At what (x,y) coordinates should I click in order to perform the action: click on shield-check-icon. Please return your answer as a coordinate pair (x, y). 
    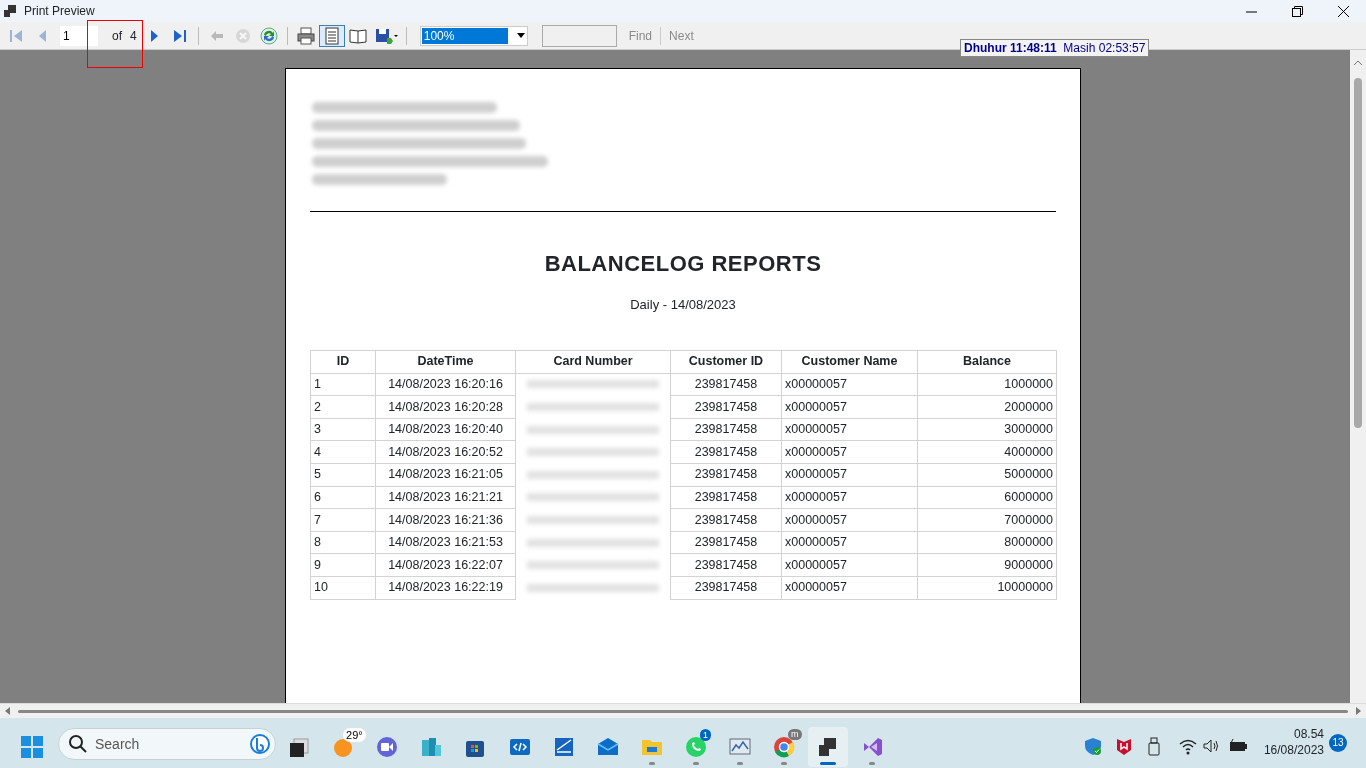
    Looking at the image, I should click on (1094, 747).